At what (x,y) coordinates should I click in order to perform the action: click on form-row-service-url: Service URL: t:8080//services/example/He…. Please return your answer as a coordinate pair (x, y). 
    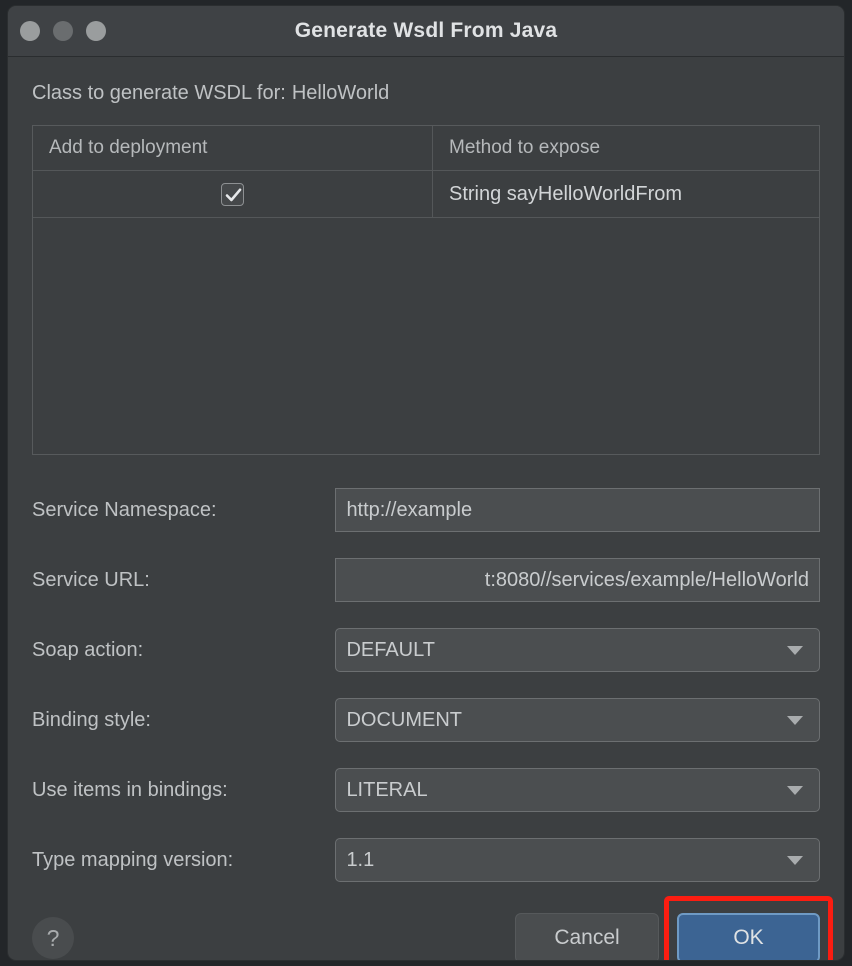
    Looking at the image, I should click on (426, 580).